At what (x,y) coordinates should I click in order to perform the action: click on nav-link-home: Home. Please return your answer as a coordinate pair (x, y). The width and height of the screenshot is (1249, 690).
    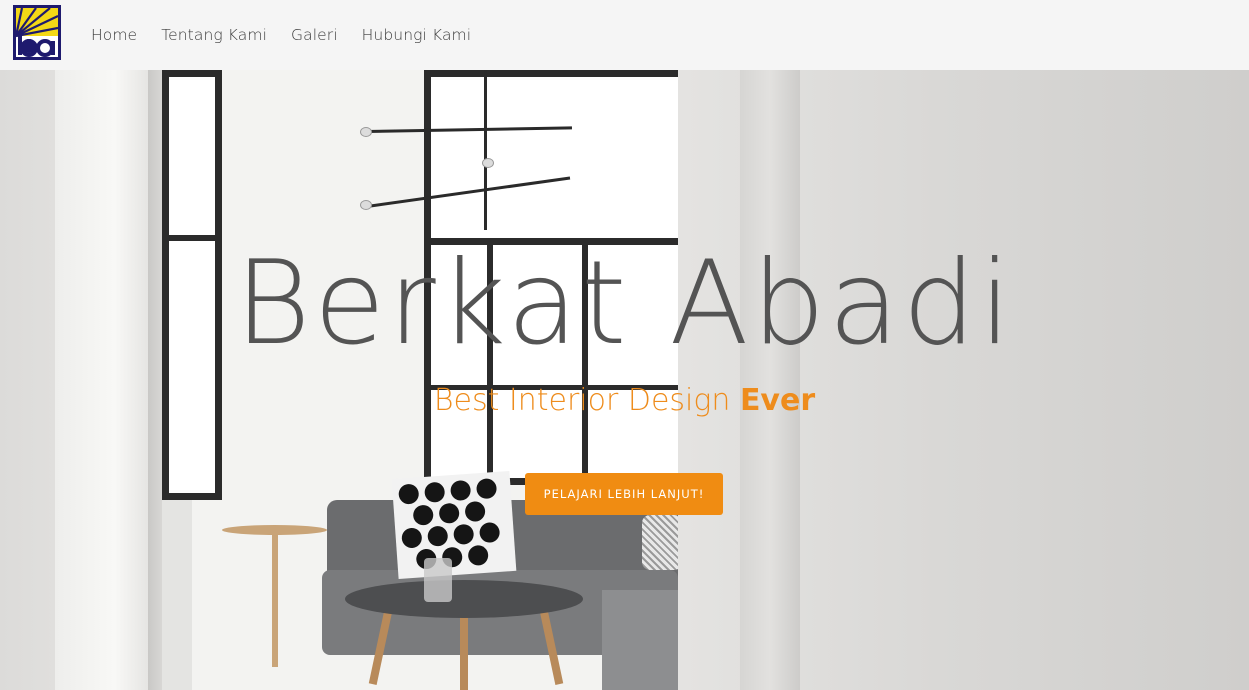
    Looking at the image, I should click on (114, 35).